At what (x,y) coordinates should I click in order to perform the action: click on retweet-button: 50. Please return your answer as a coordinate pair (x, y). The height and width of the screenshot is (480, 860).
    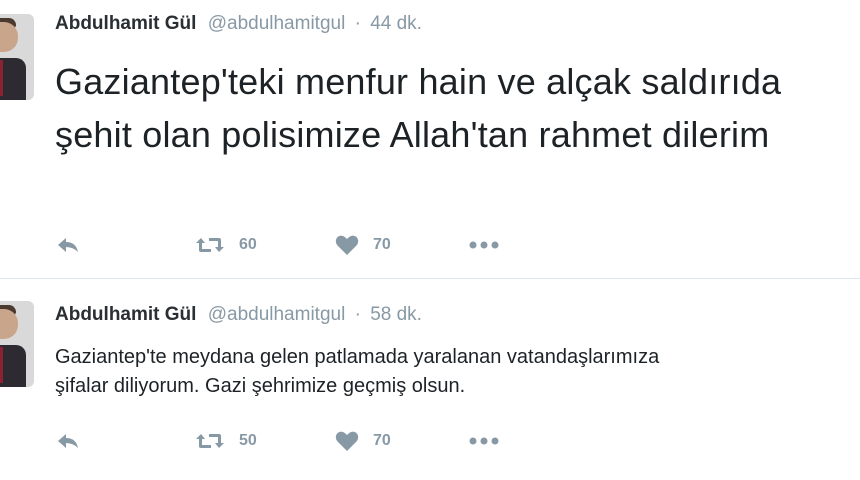
    Looking at the image, I should click on (226, 441).